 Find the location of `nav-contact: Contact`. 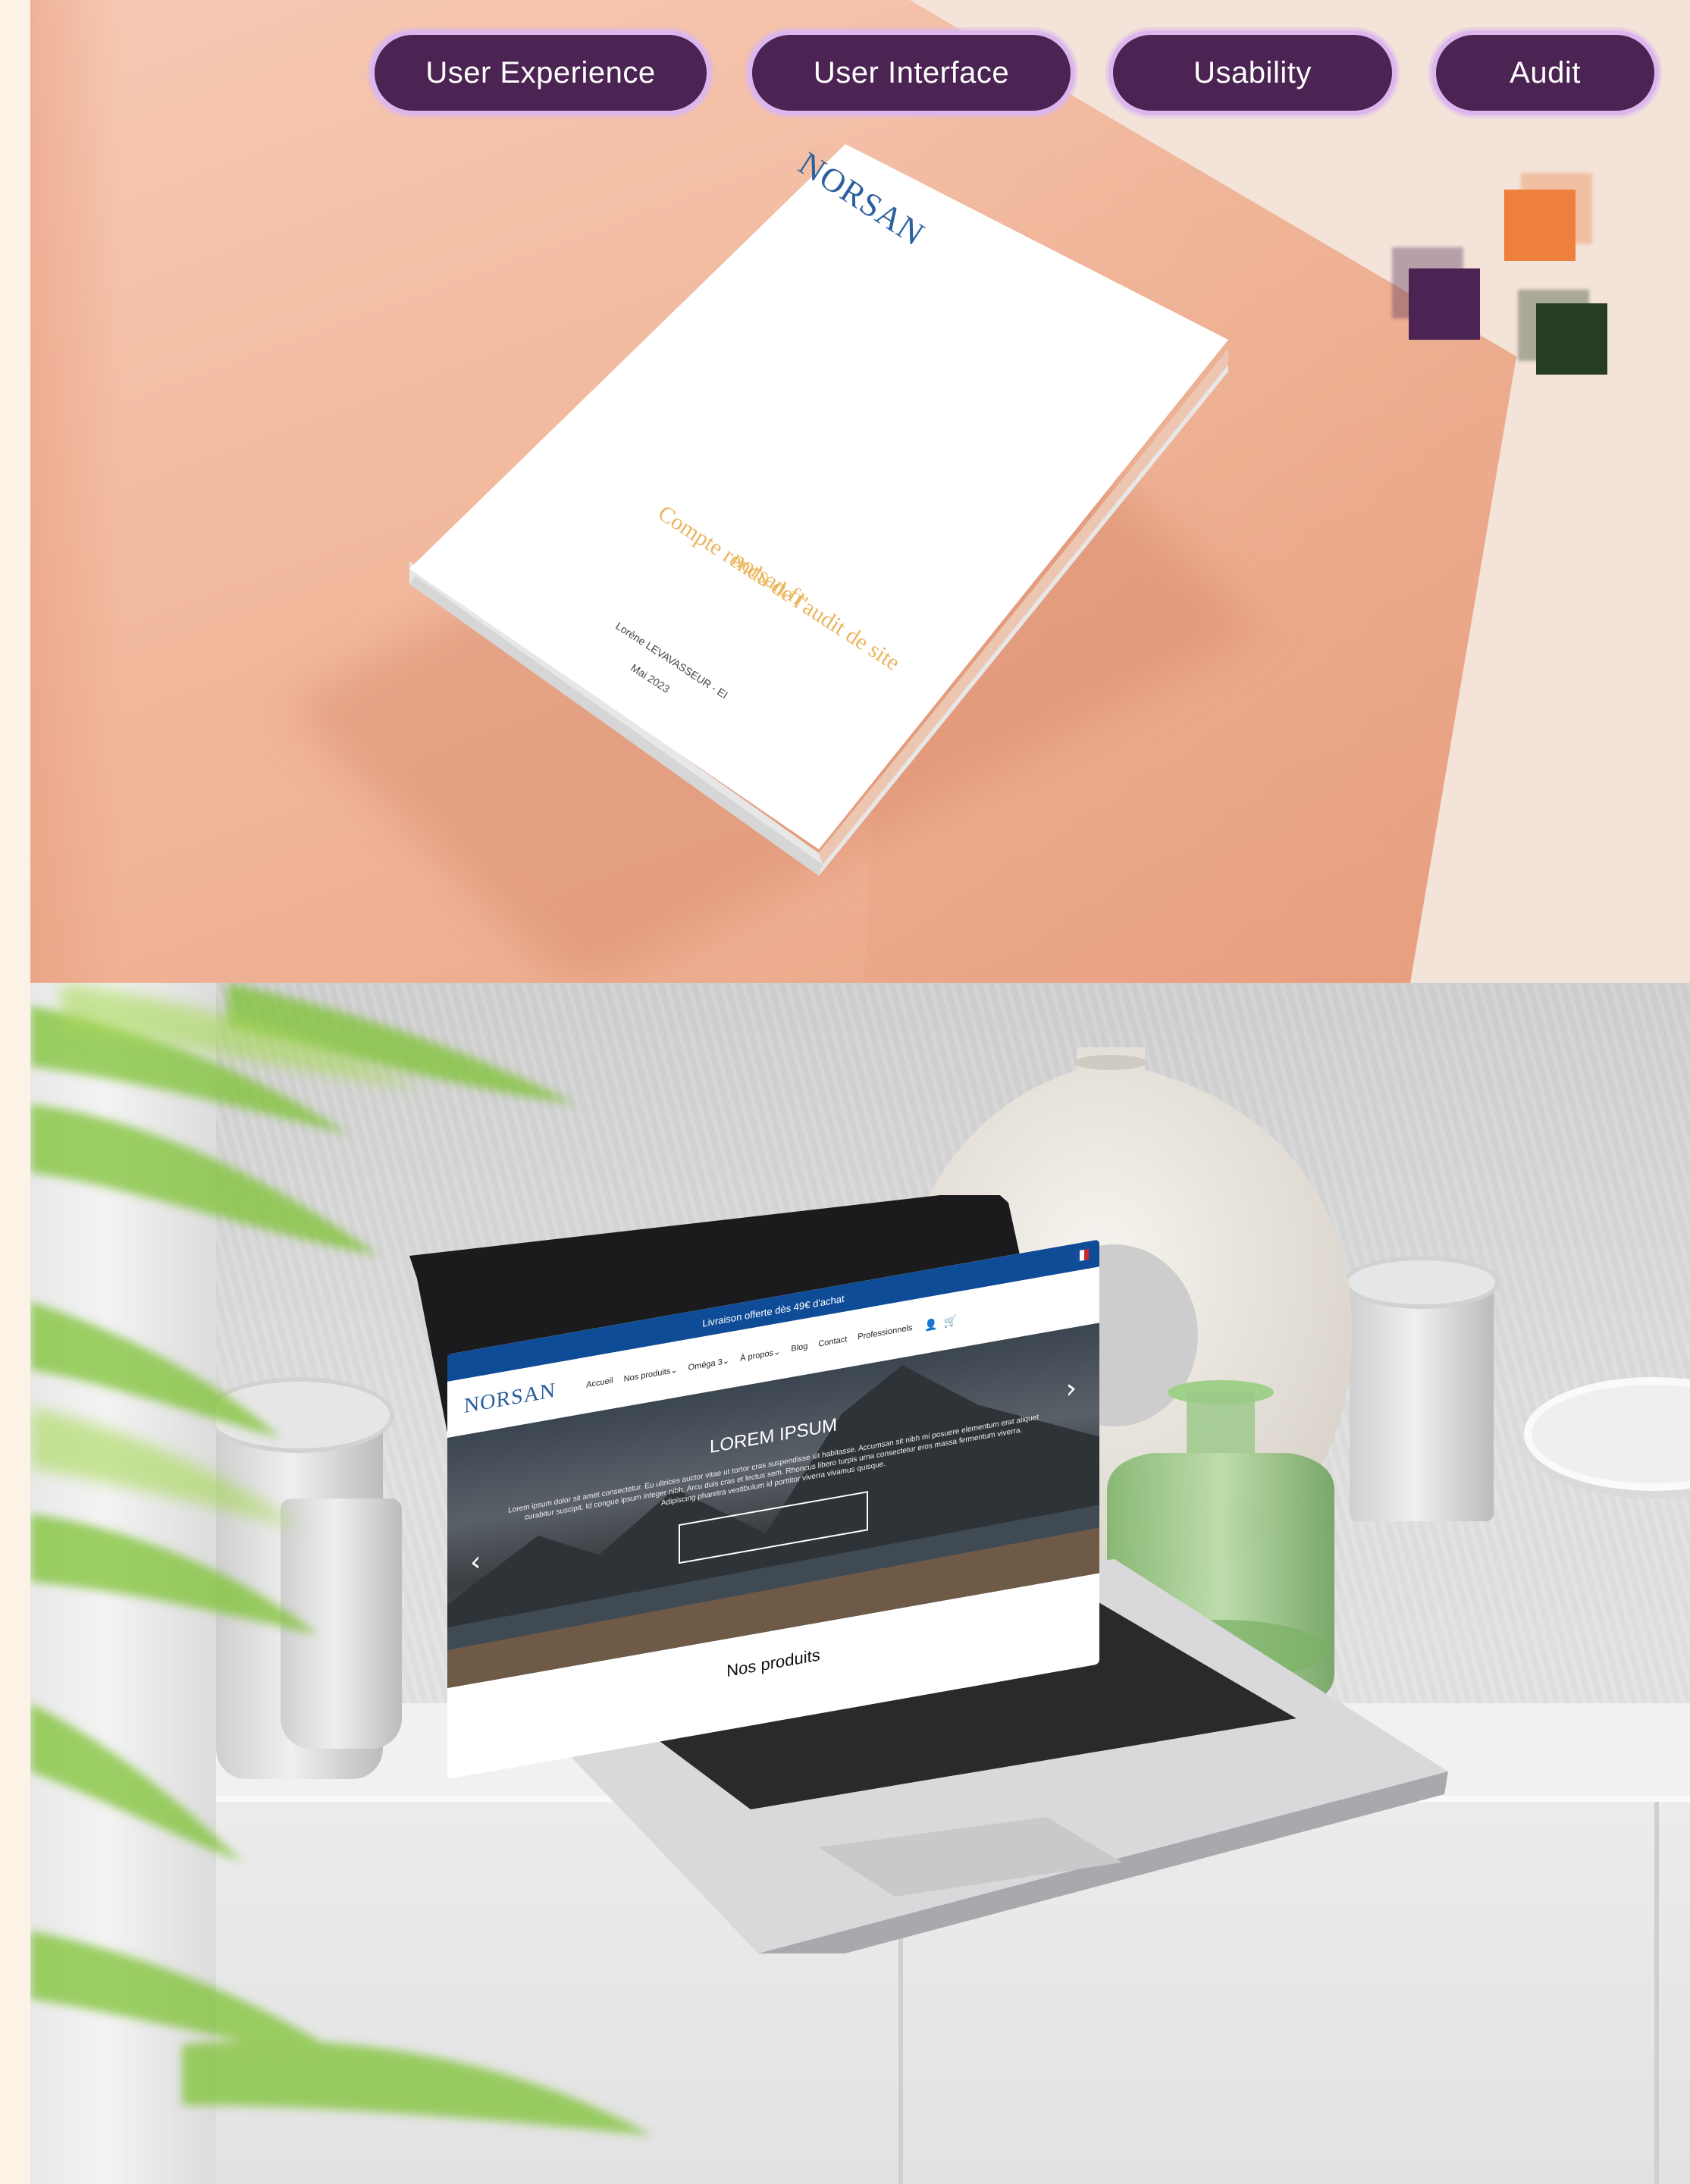

nav-contact: Contact is located at coordinates (833, 1342).